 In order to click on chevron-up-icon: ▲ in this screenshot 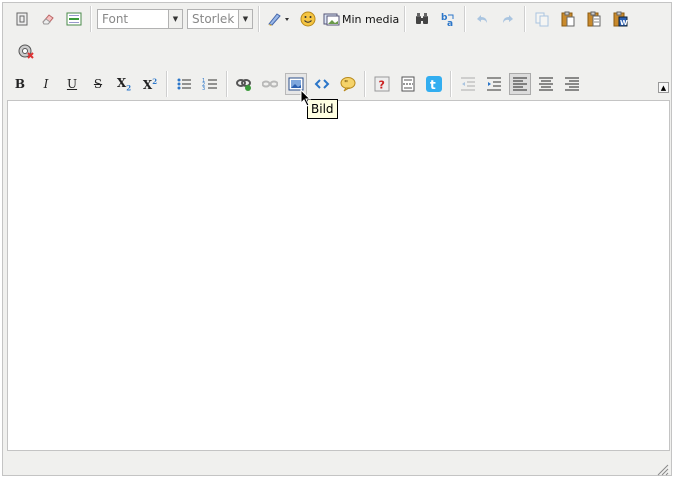, I will do `click(663, 87)`.